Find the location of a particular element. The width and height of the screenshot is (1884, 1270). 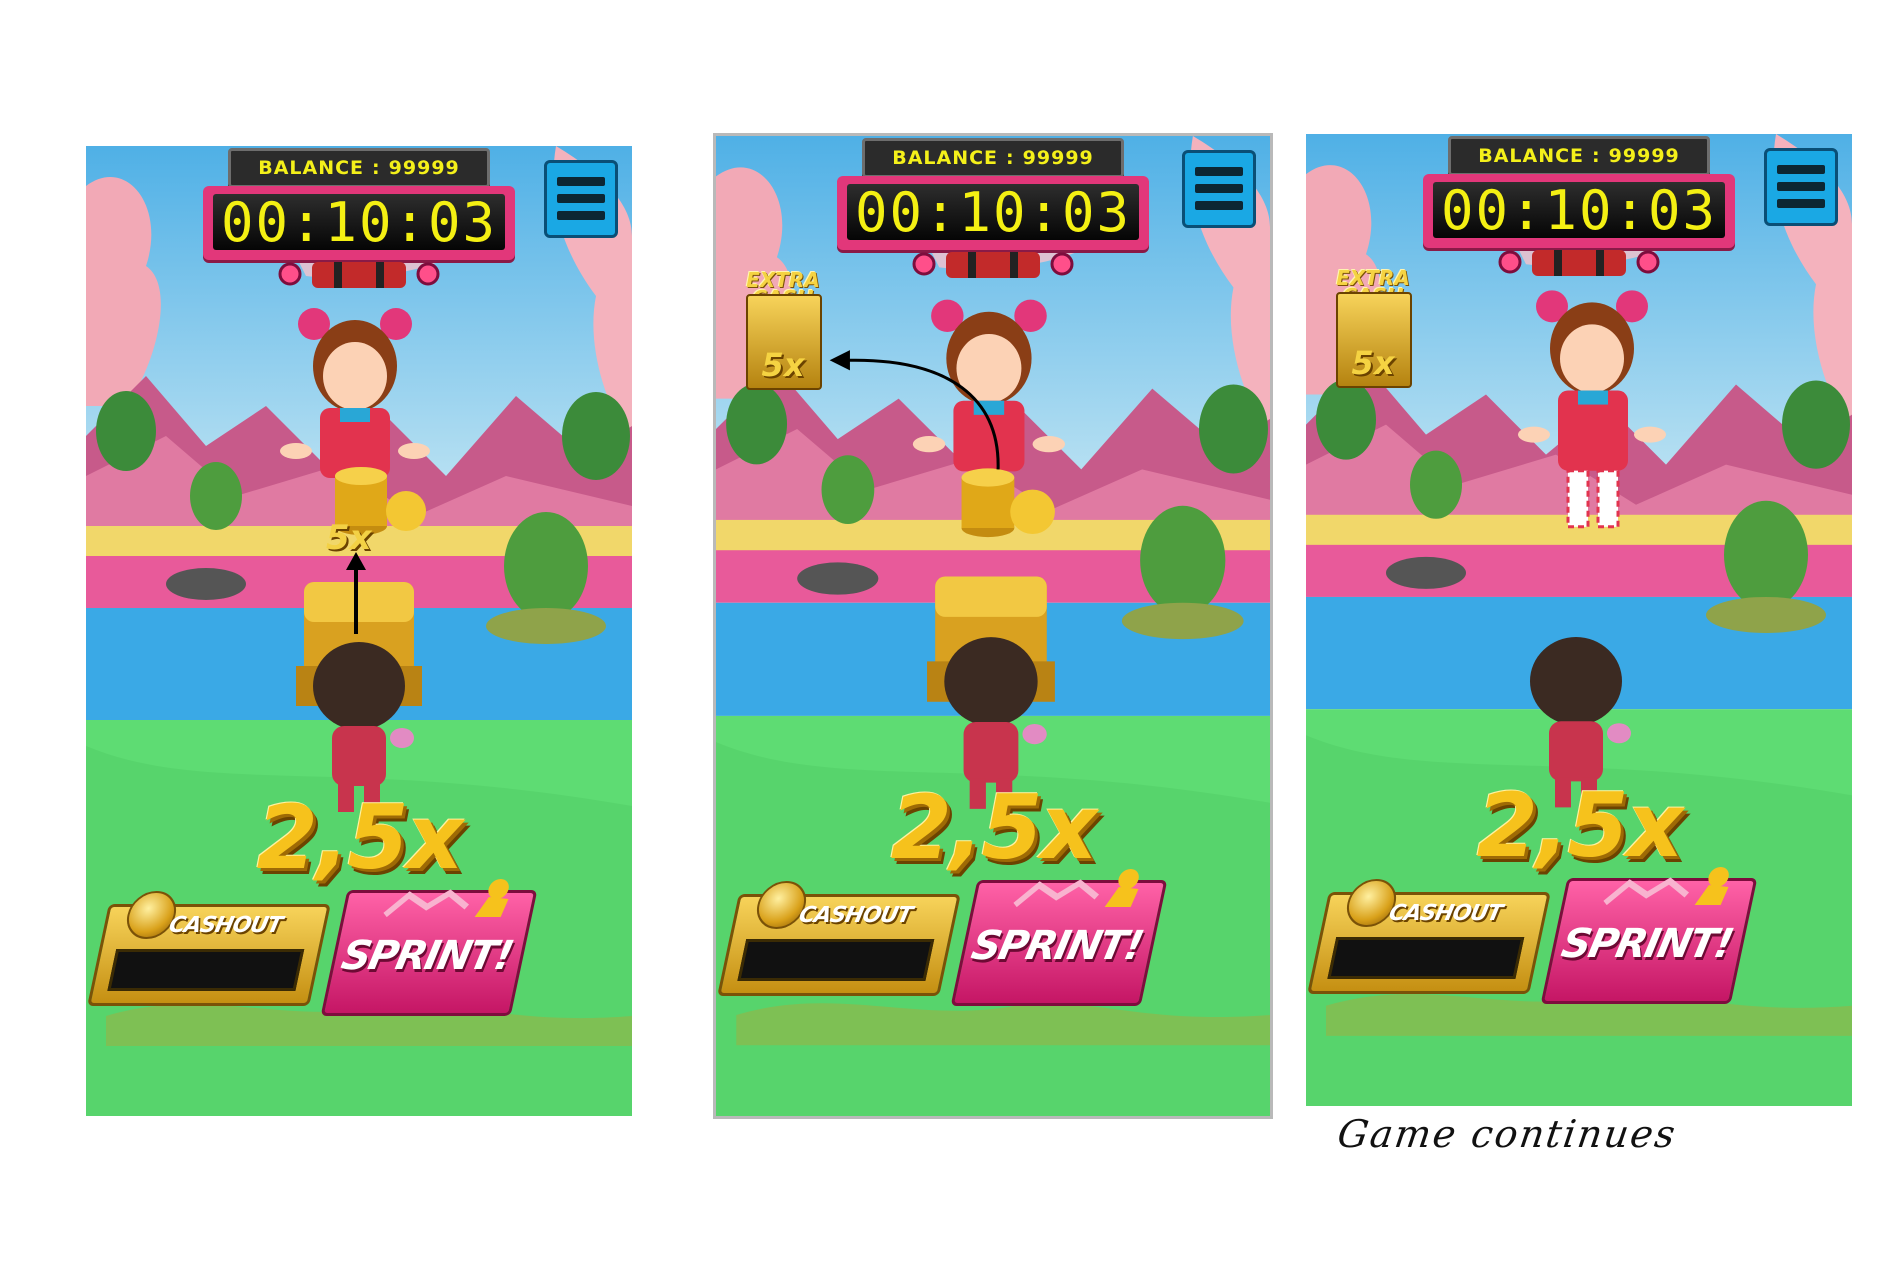

storyboard-caption: Game continues is located at coordinates (1507, 1134).